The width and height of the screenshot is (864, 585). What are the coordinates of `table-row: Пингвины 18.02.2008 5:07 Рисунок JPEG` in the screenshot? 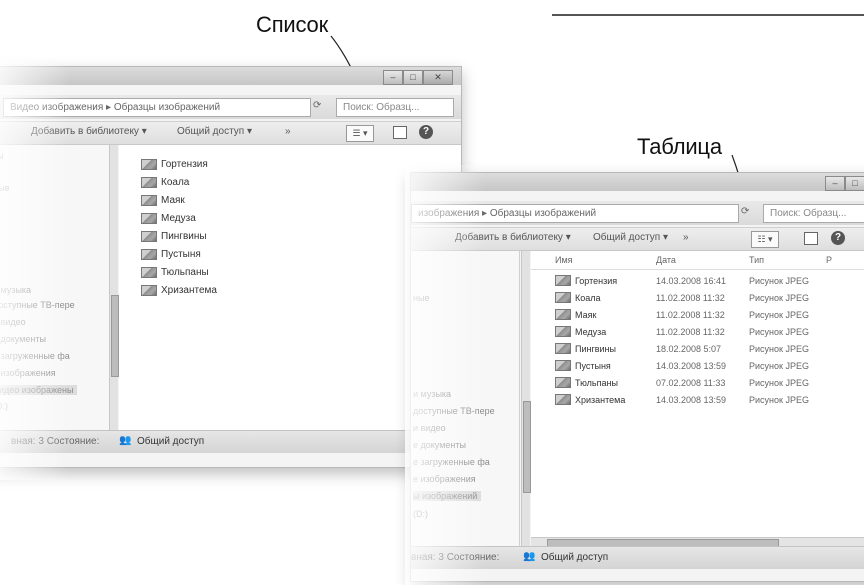 It's located at (697, 350).